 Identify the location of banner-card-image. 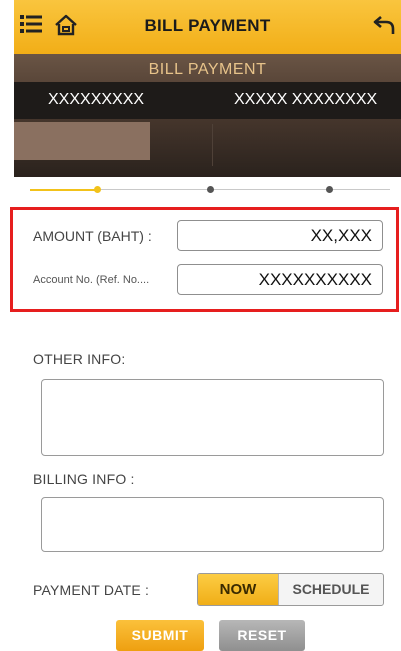
(82, 141).